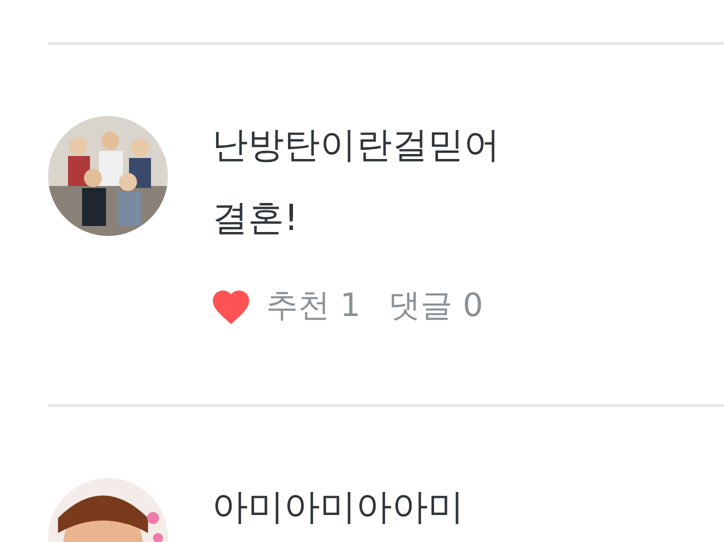 This screenshot has height=542, width=724. I want to click on author-name: 난방탄이란걸믿어, so click(356, 146).